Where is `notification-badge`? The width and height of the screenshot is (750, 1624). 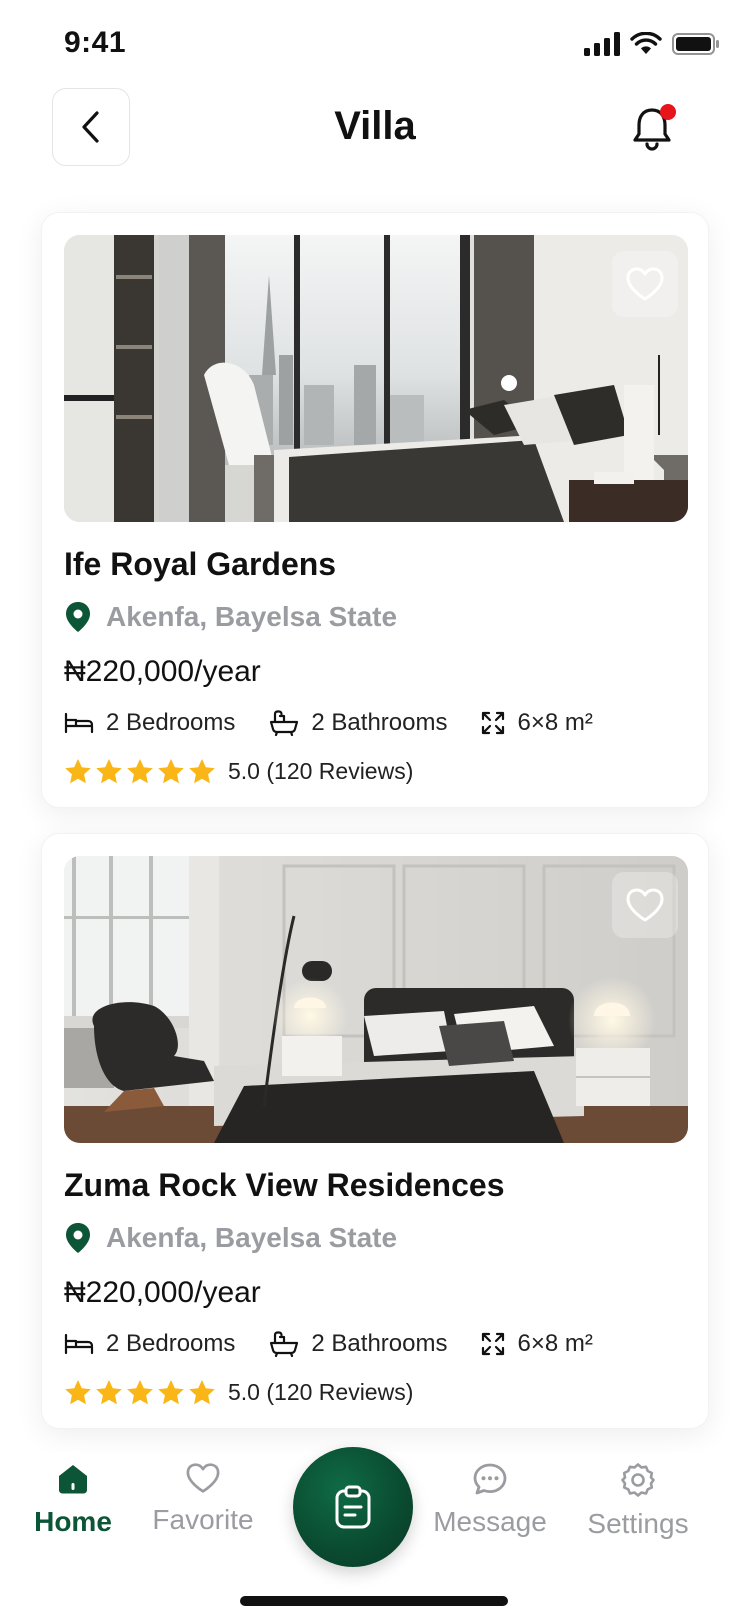 notification-badge is located at coordinates (668, 112).